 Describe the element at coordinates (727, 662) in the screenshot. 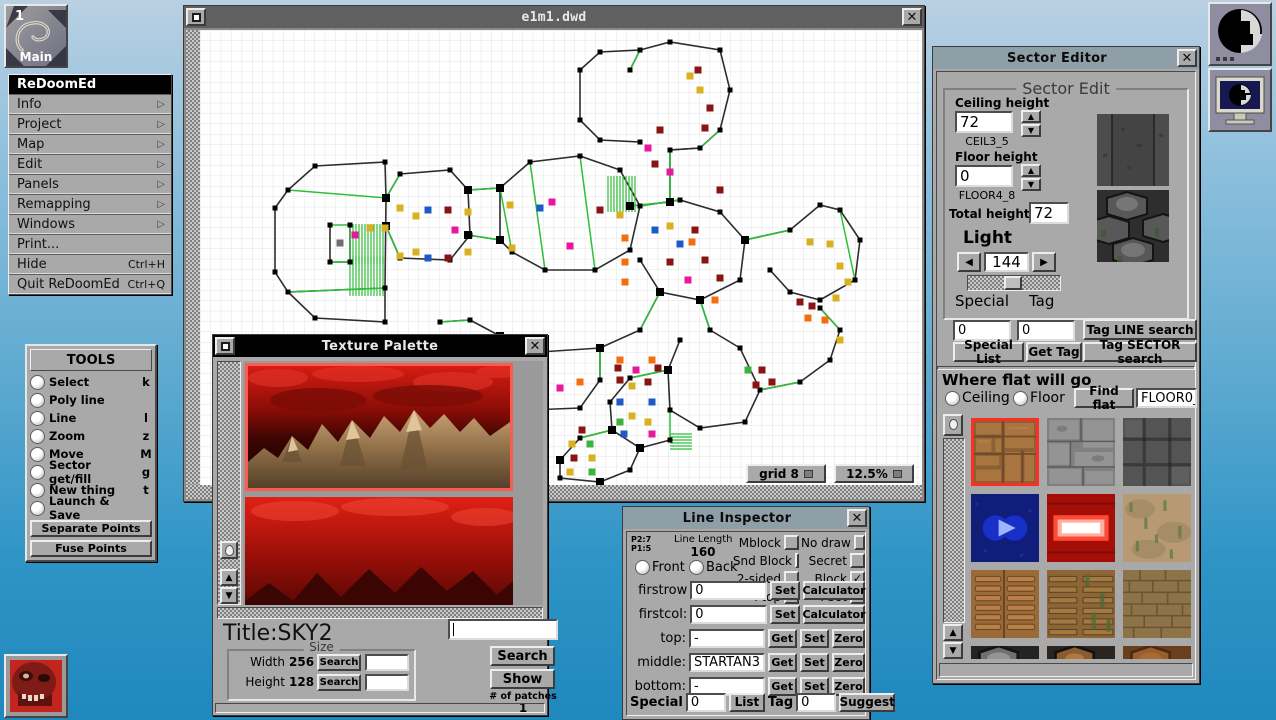

I see `row-input: STARTAN3` at that location.